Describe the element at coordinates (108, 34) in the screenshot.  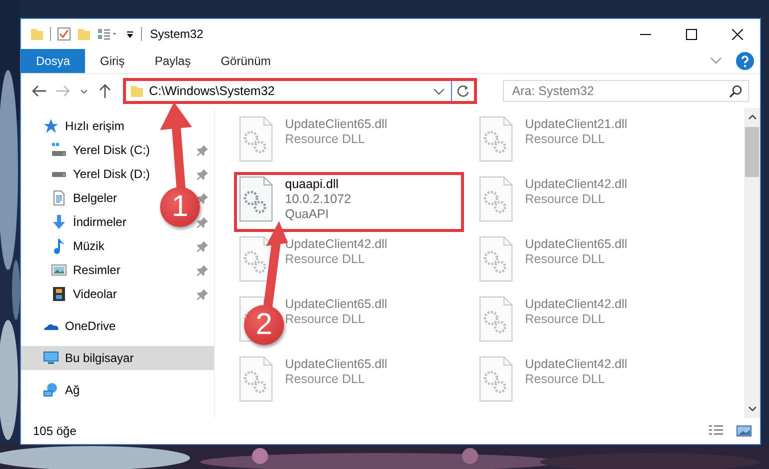
I see `properties-icon` at that location.